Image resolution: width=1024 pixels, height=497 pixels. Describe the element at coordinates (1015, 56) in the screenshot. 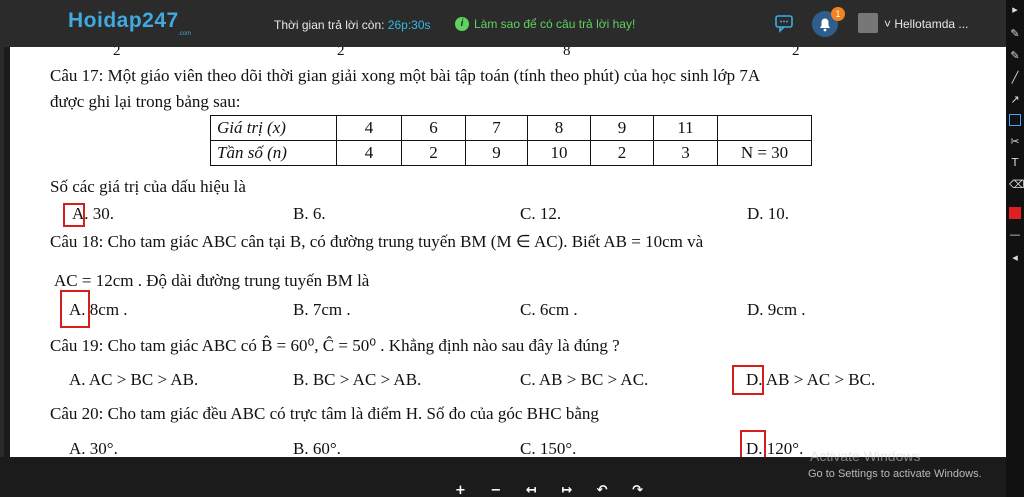

I see `highlighter-icon: ✎` at that location.